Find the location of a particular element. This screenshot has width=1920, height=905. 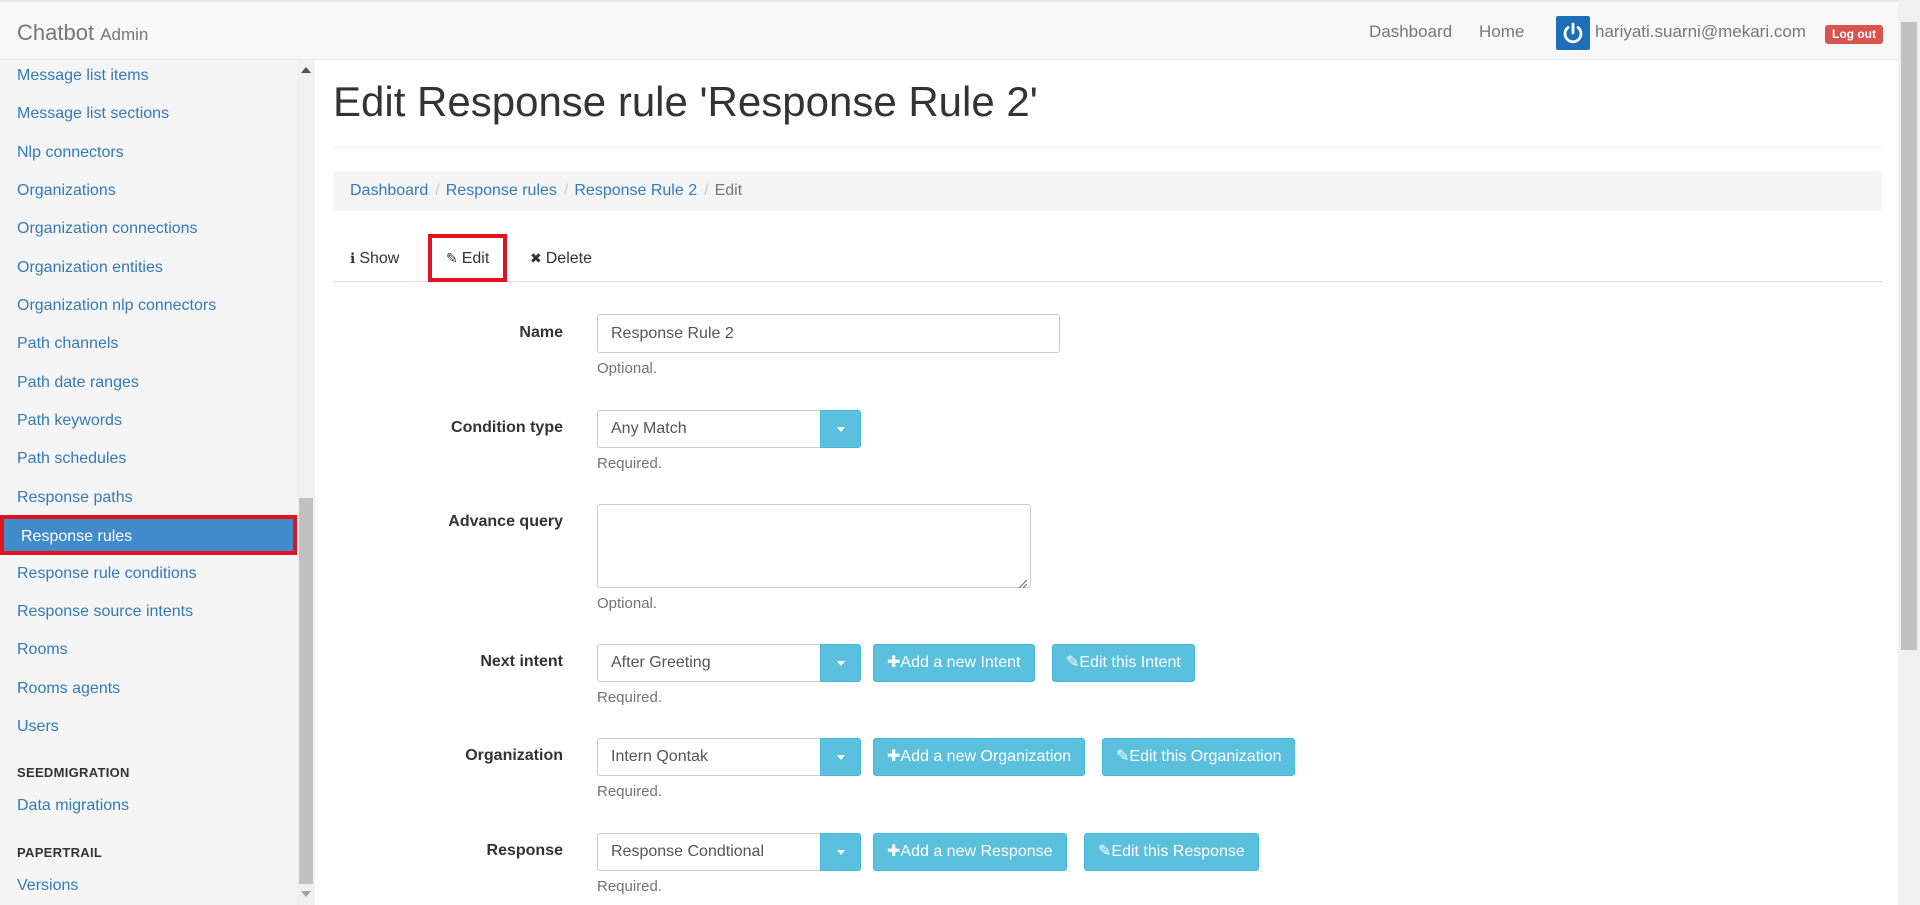

add-intent-label: Add a new Intent is located at coordinates (960, 662).